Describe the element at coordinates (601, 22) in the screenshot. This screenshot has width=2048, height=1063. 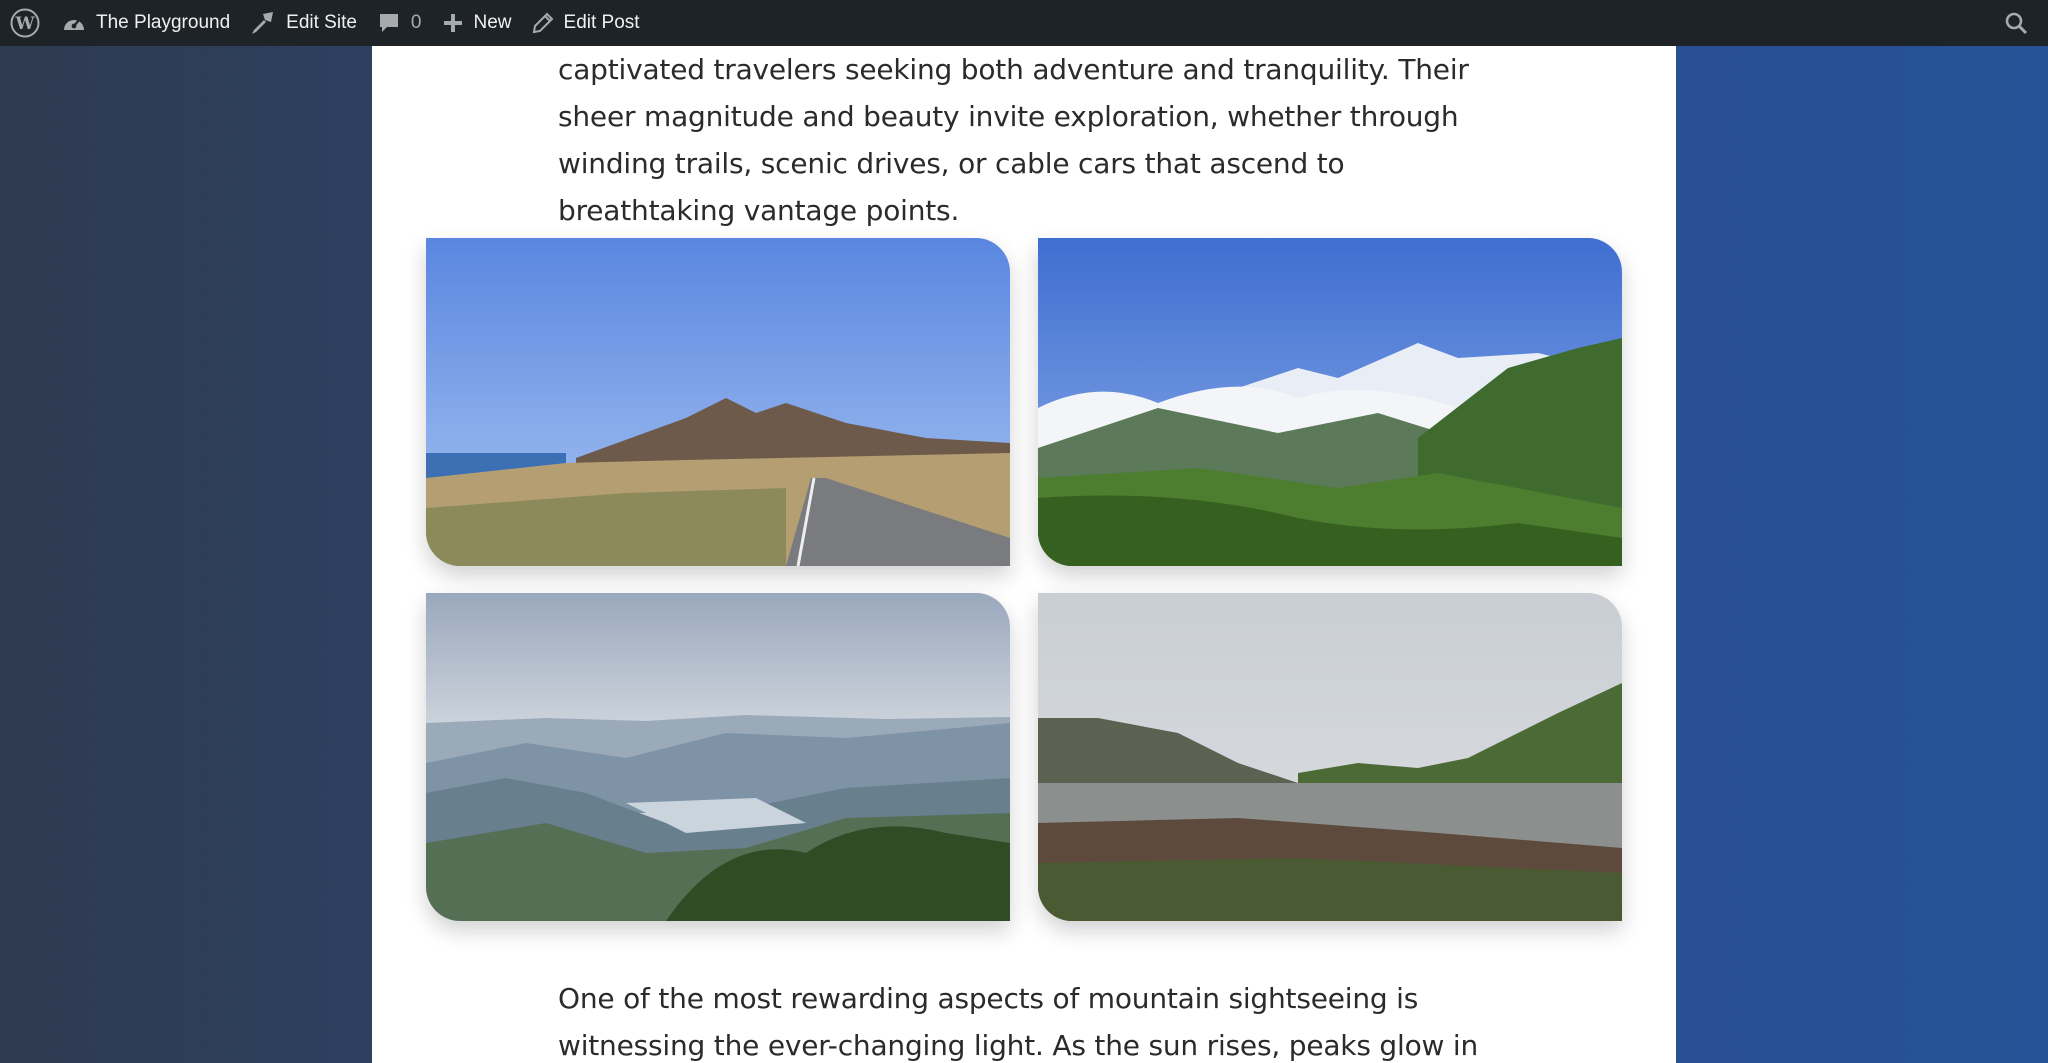
I see `edit-post-label: Edit Post` at that location.